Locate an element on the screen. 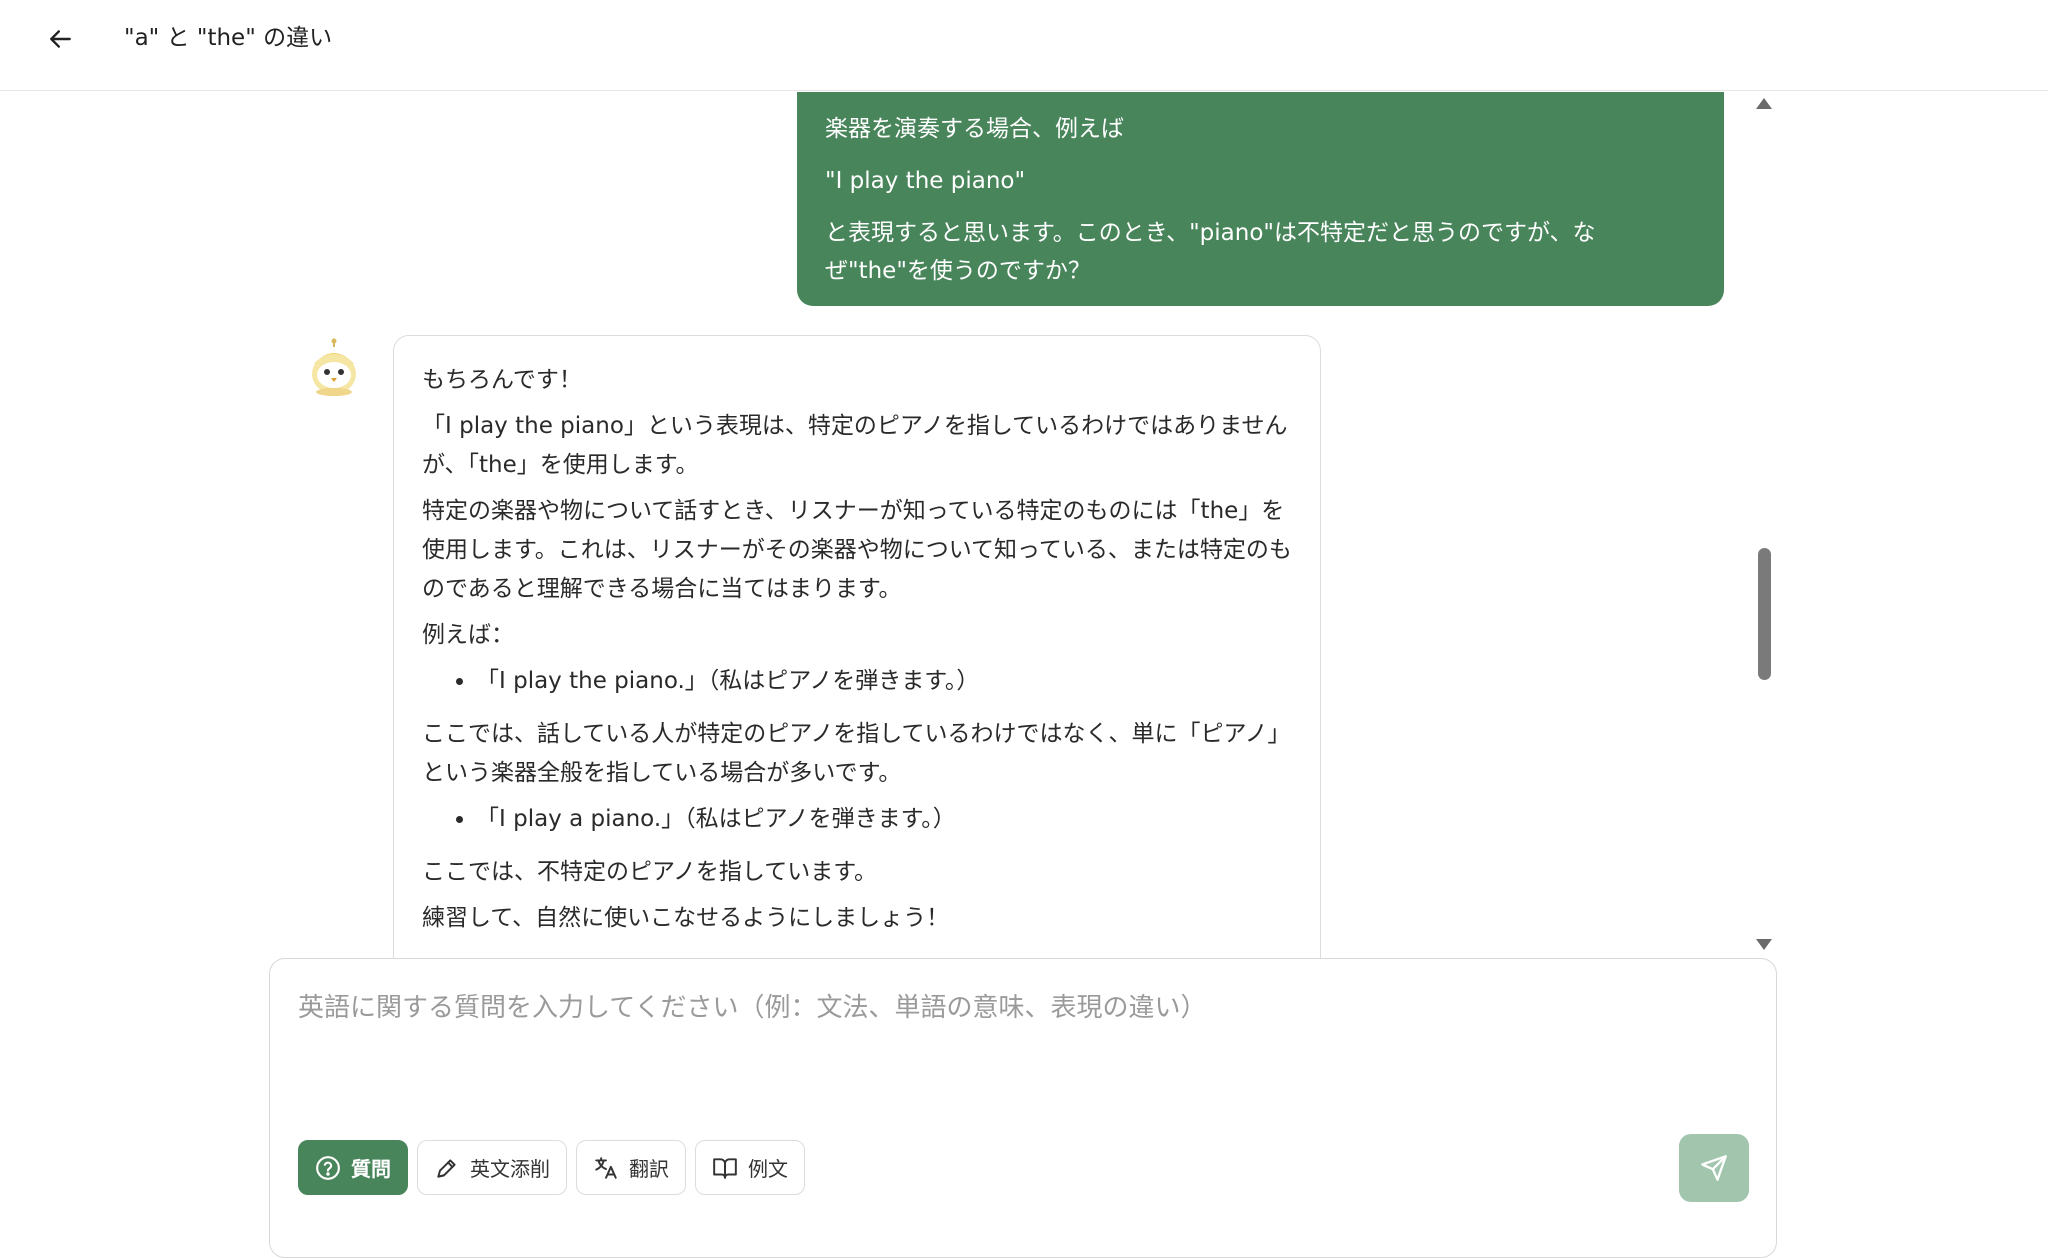  mode-question-label: 質問 is located at coordinates (371, 1169).